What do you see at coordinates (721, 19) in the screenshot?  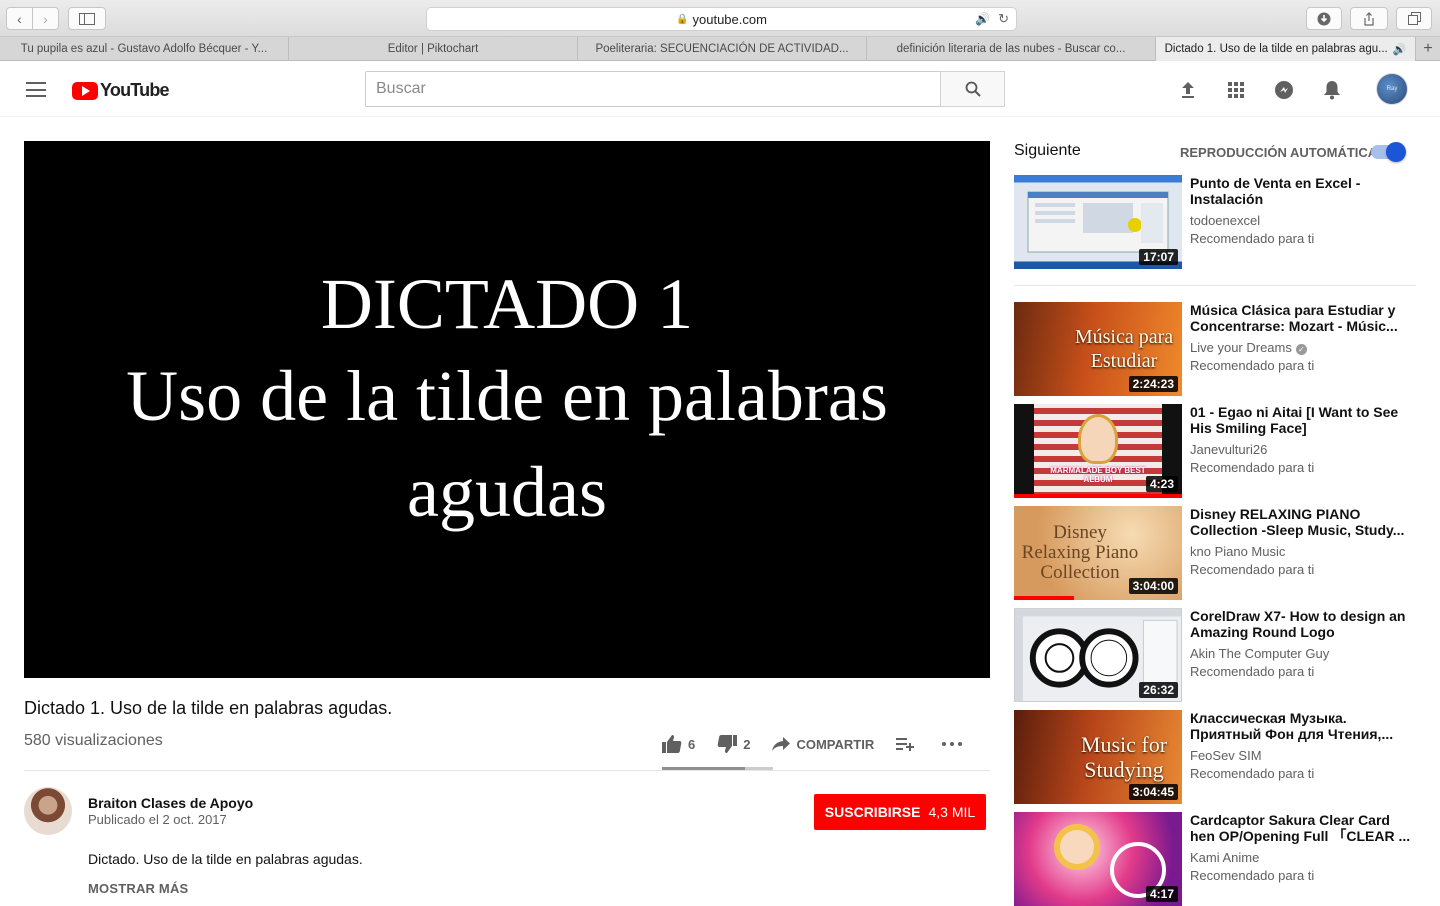 I see `address-bar: 🔒 youtube.com 🔊 ↻` at bounding box center [721, 19].